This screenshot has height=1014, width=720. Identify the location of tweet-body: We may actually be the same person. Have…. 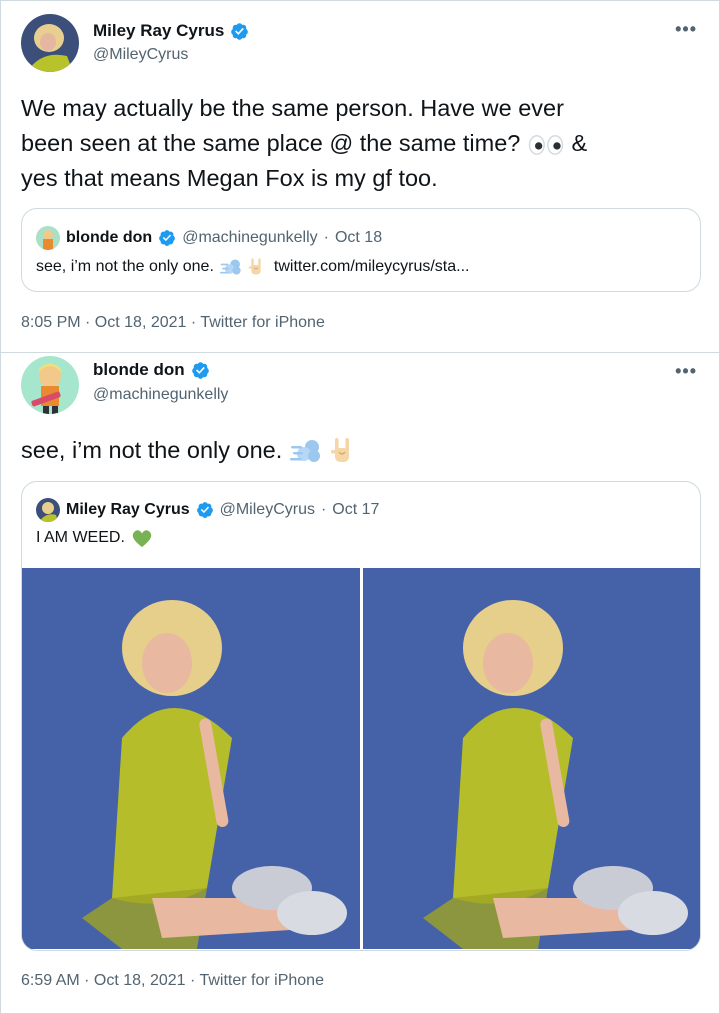
(355, 143).